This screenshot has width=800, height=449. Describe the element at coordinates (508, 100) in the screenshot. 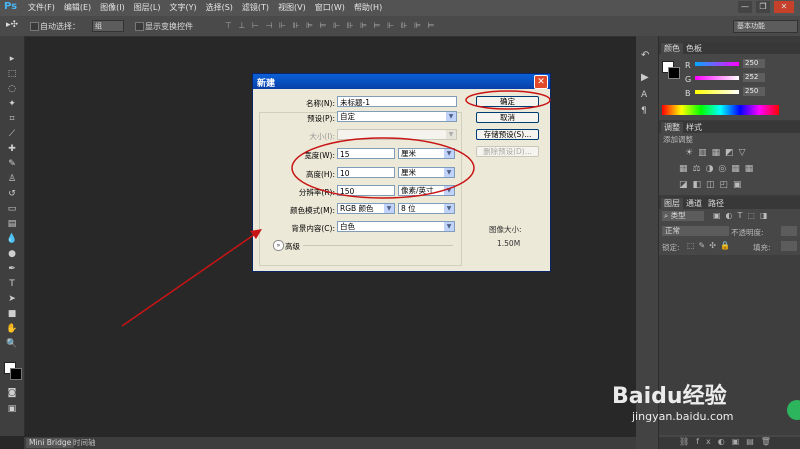

I see `ok-highlight-ellipse` at that location.